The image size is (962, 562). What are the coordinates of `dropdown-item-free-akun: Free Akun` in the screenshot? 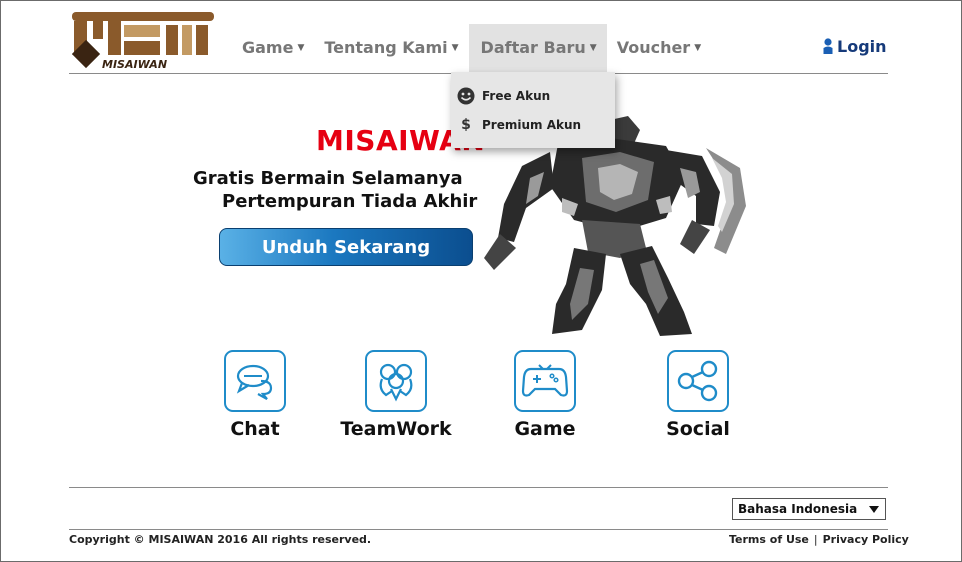 It's located at (533, 96).